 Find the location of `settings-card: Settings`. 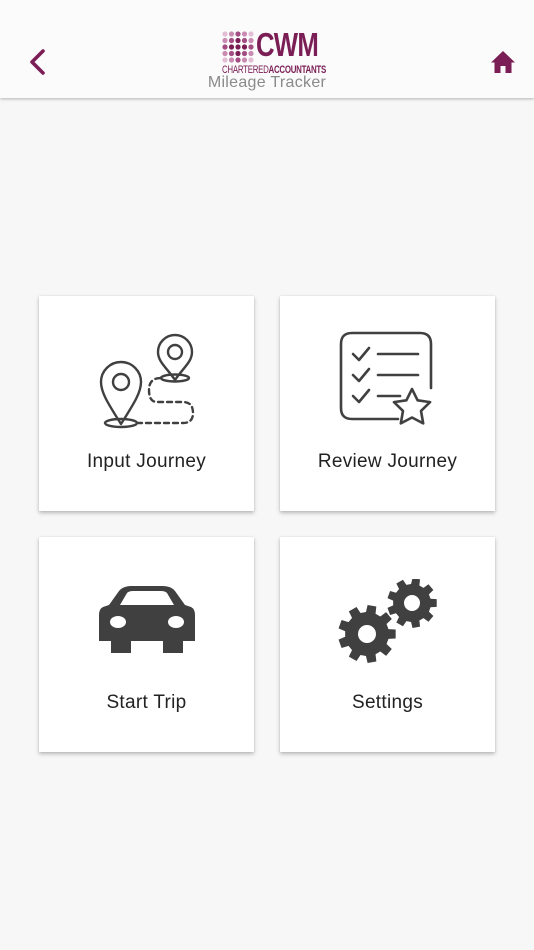

settings-card: Settings is located at coordinates (387, 644).